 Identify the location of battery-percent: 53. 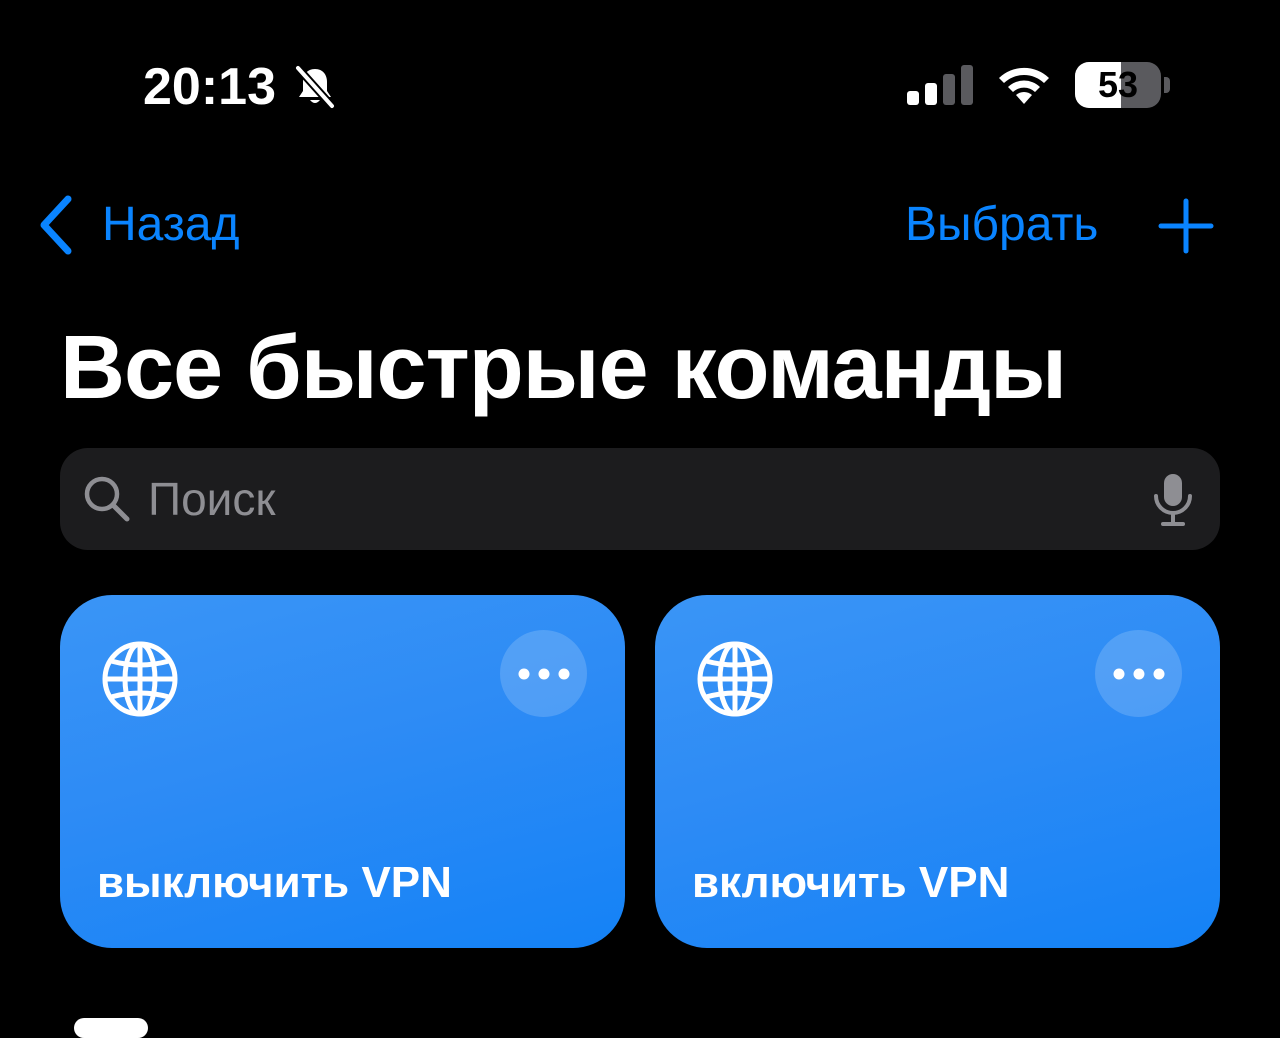
(1118, 84).